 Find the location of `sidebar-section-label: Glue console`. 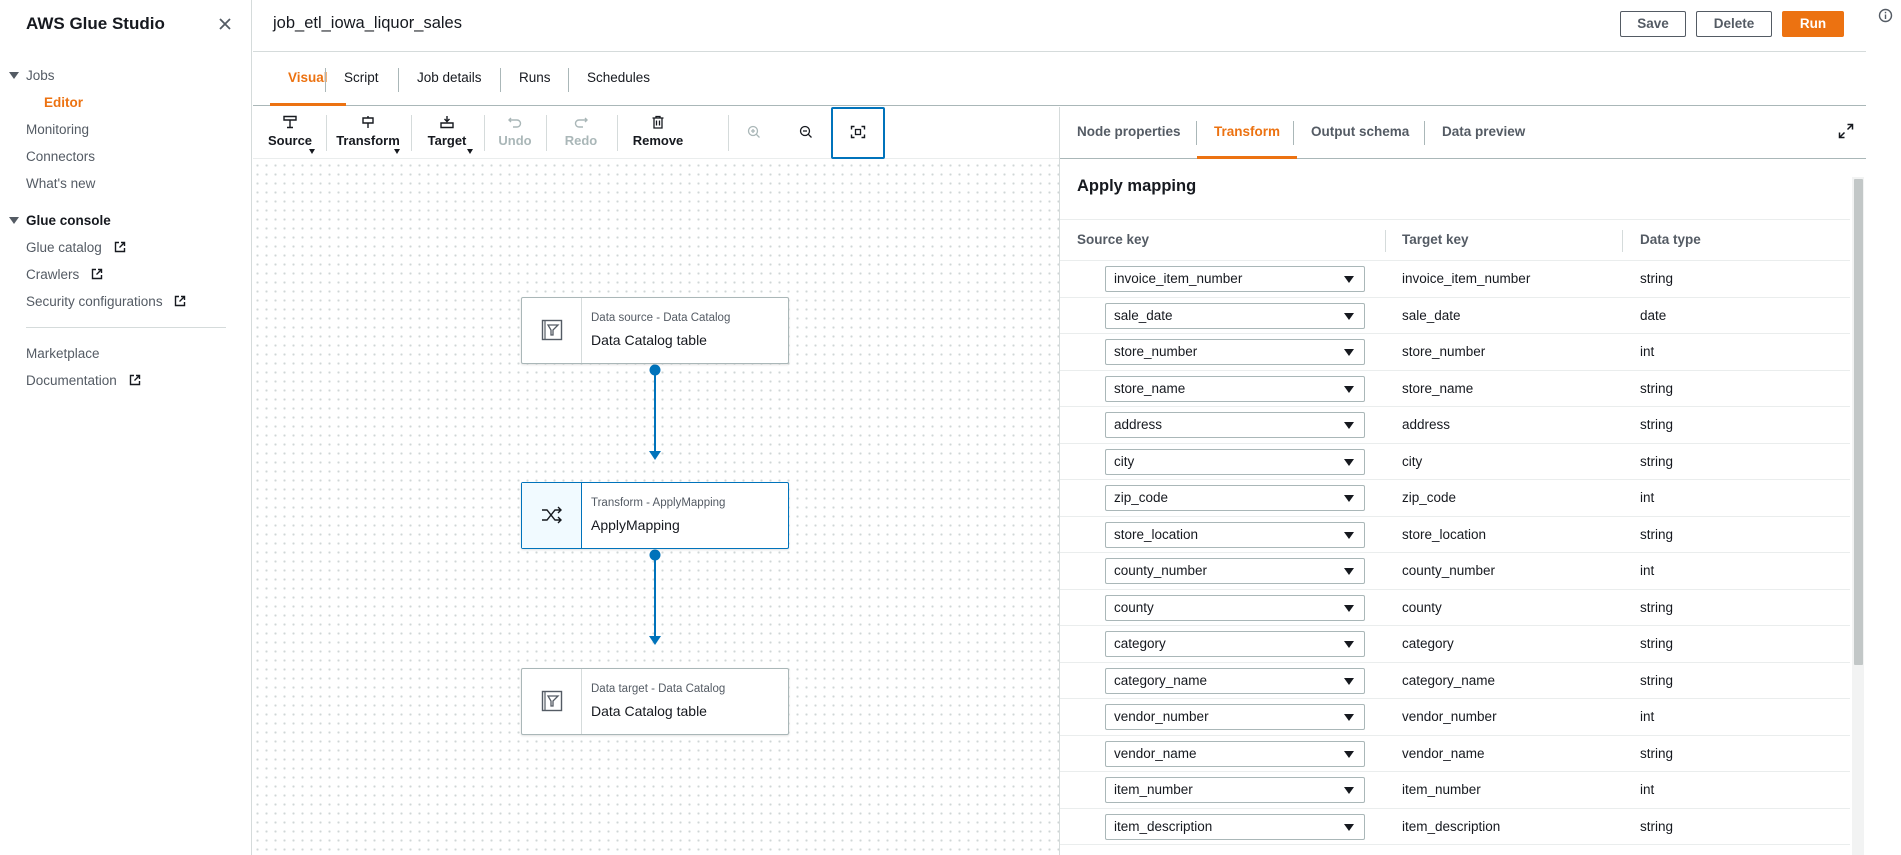

sidebar-section-label: Glue console is located at coordinates (68, 220).